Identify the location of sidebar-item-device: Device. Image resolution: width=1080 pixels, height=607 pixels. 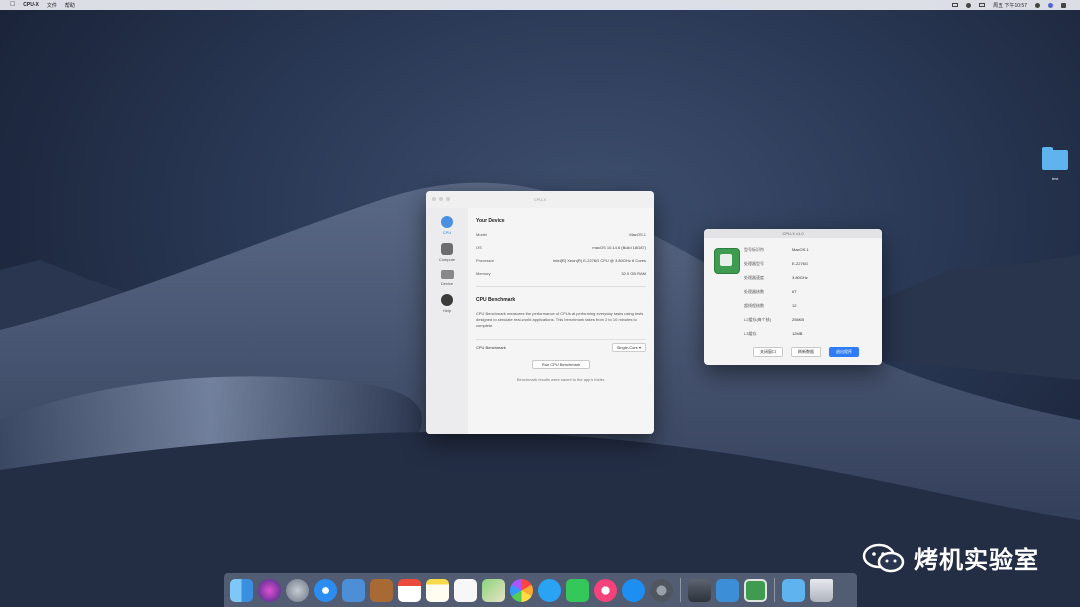
(447, 278).